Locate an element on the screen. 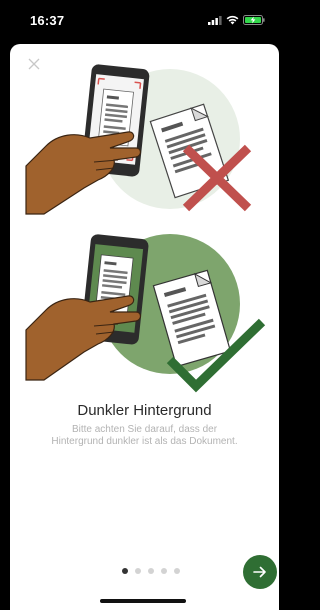 The height and width of the screenshot is (610, 320). battery-charging-icon is located at coordinates (254, 20).